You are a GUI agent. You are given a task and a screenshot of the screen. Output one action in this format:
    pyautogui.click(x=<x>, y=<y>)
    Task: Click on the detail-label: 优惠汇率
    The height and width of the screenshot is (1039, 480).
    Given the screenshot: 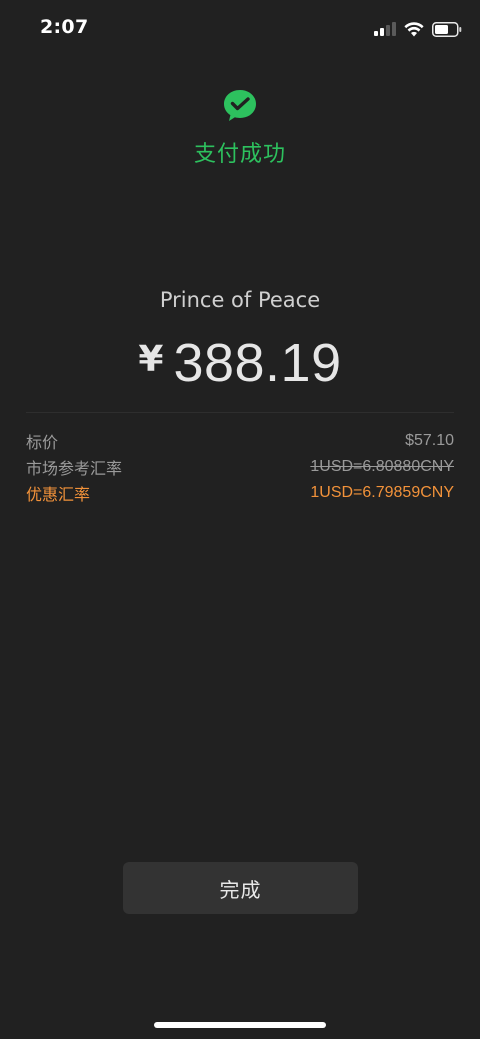 What is the action you would take?
    pyautogui.click(x=58, y=494)
    